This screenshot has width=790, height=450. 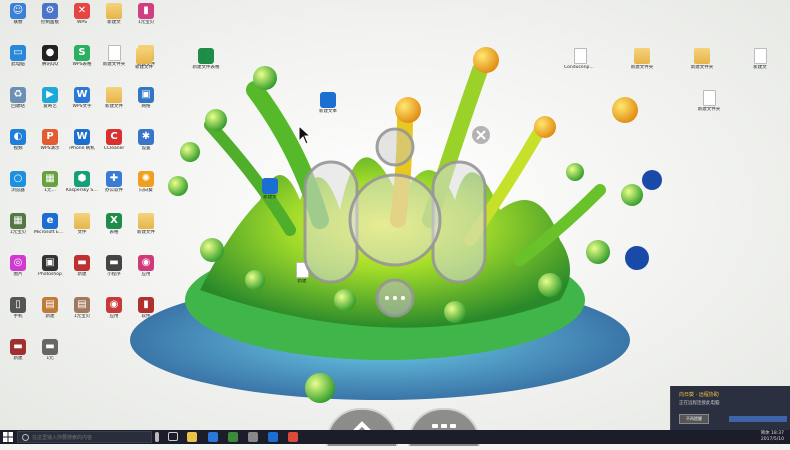 I want to click on desktop-icon-label: 办公软件, so click(x=114, y=190).